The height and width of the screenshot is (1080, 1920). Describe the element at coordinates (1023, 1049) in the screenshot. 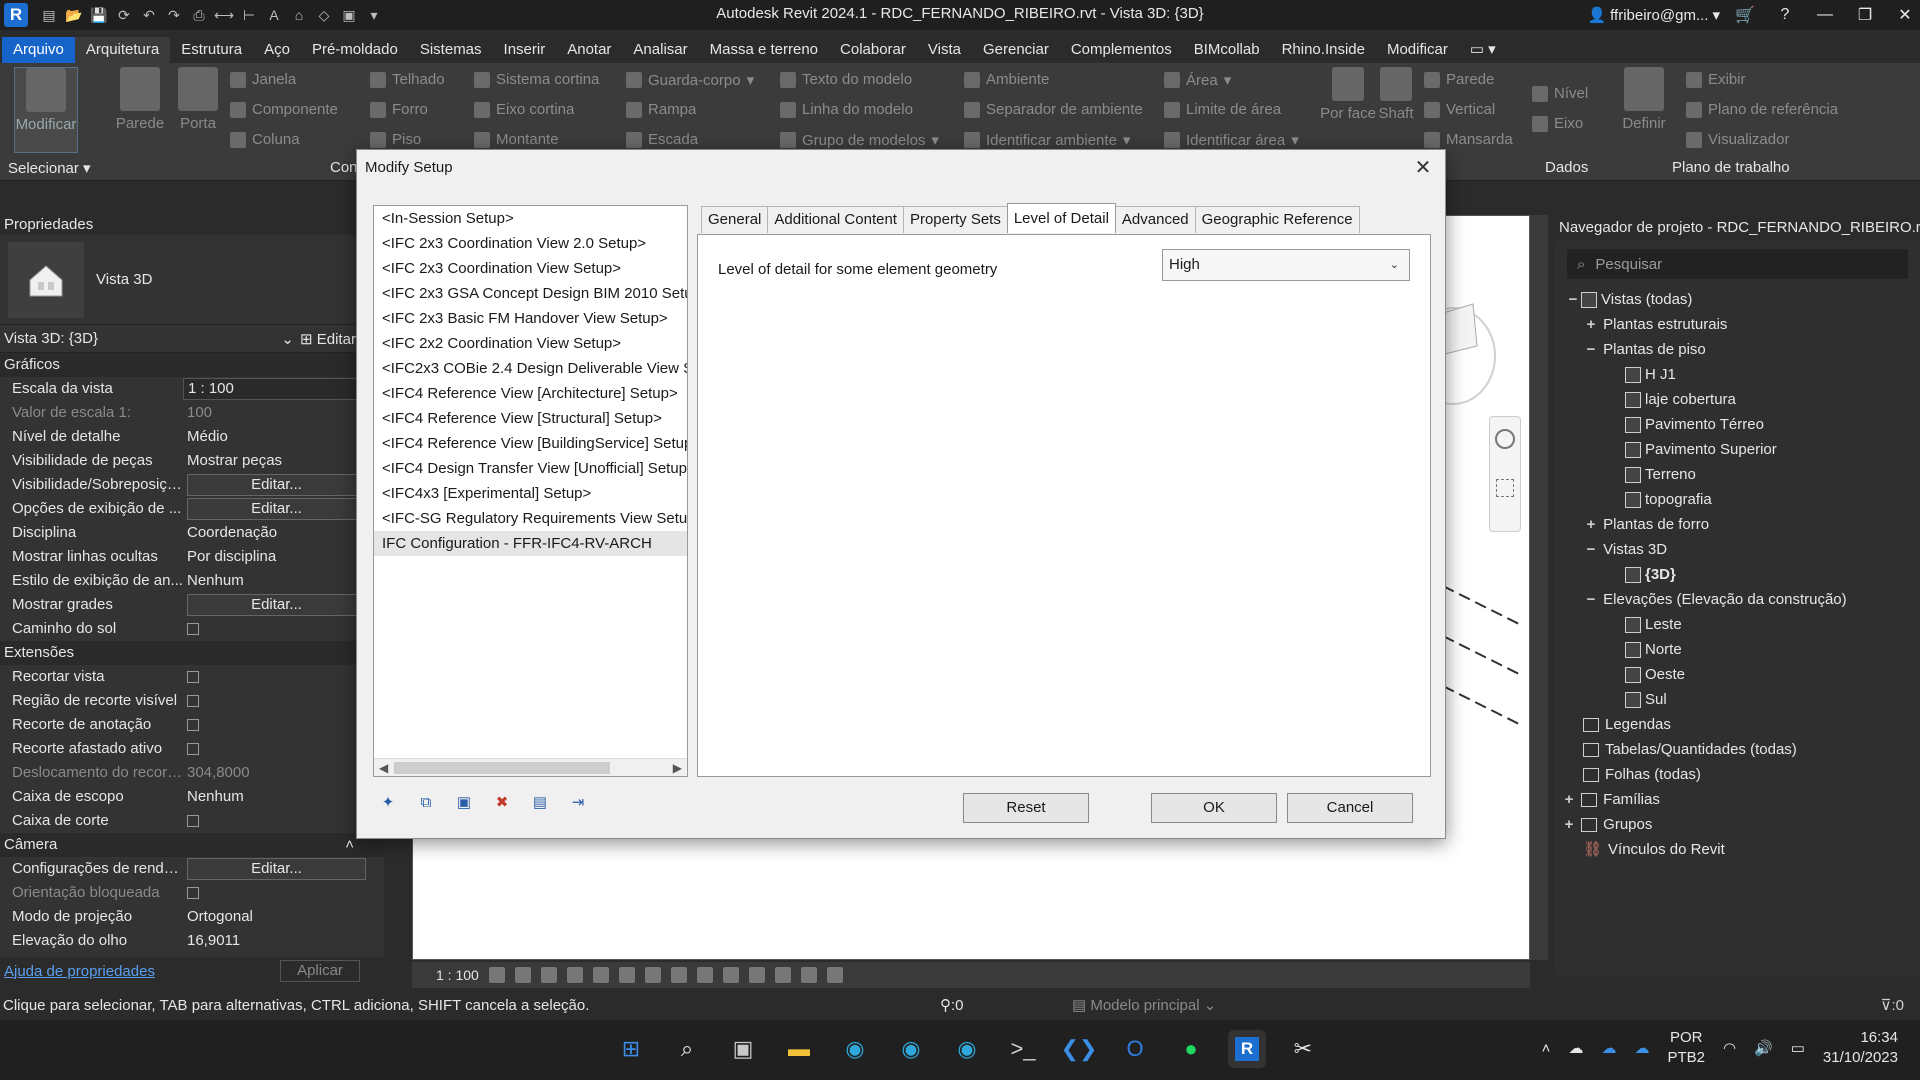

I see `terminal-icon: >_` at that location.